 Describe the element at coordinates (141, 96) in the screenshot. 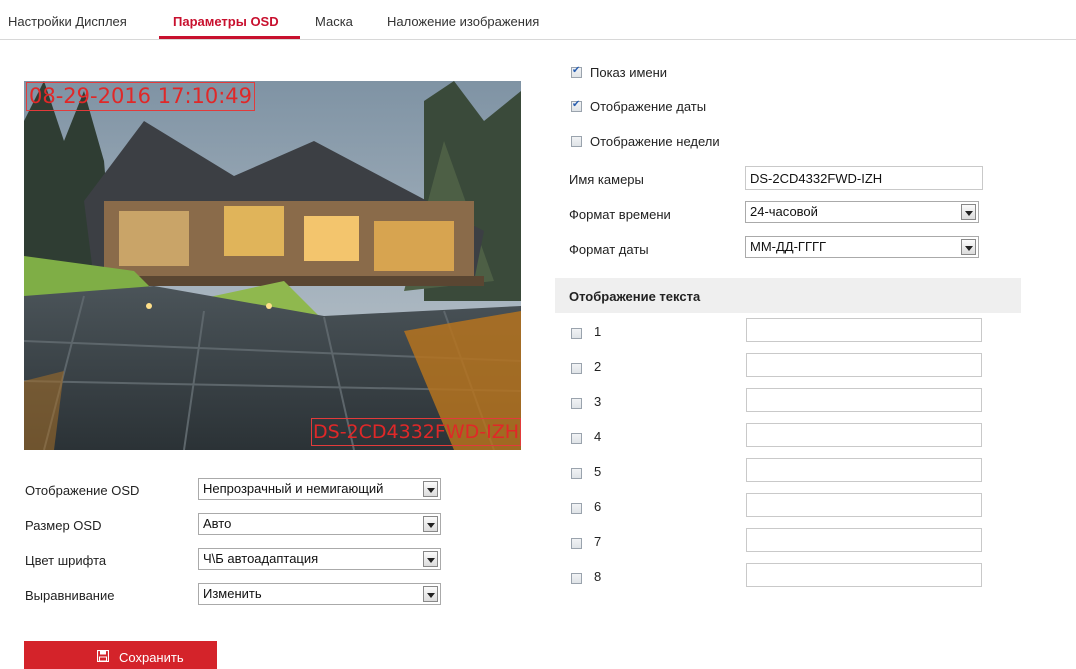

I see `osd-date-overlay: 08-29-2016 17:10:49` at that location.